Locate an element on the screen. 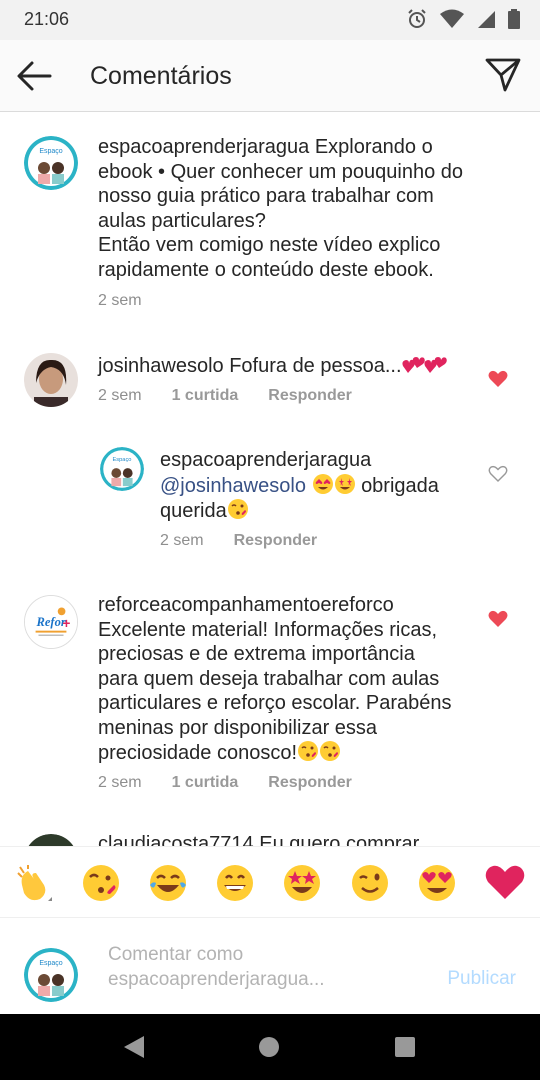 This screenshot has width=540, height=1080. nav-back-button is located at coordinates (134, 1049).